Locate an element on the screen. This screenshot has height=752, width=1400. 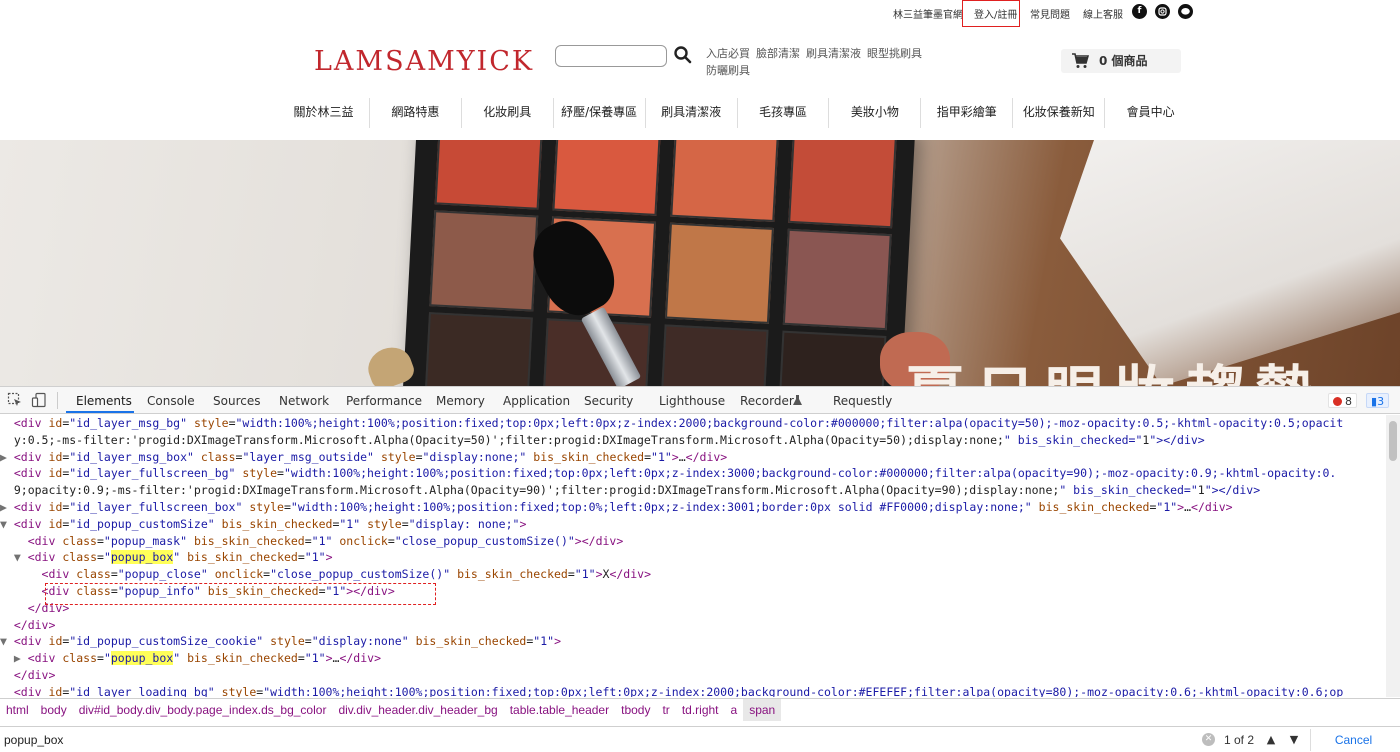
cancel-search-button: Cancel is located at coordinates (1353, 740).